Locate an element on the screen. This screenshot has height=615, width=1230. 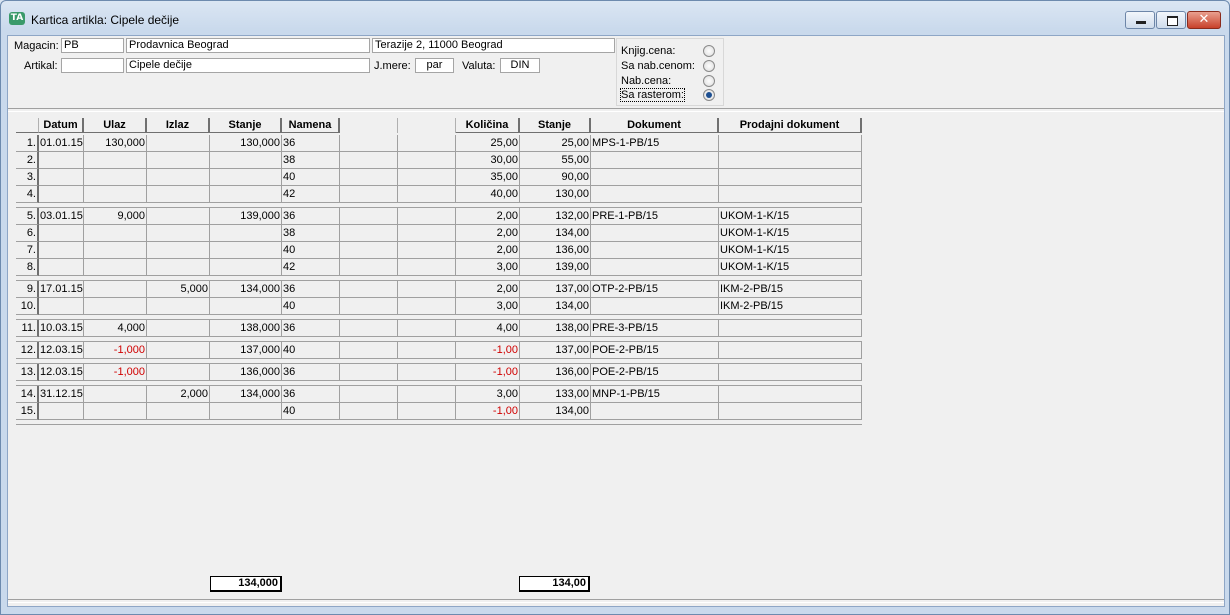
jmere-field: par is located at coordinates (434, 65).